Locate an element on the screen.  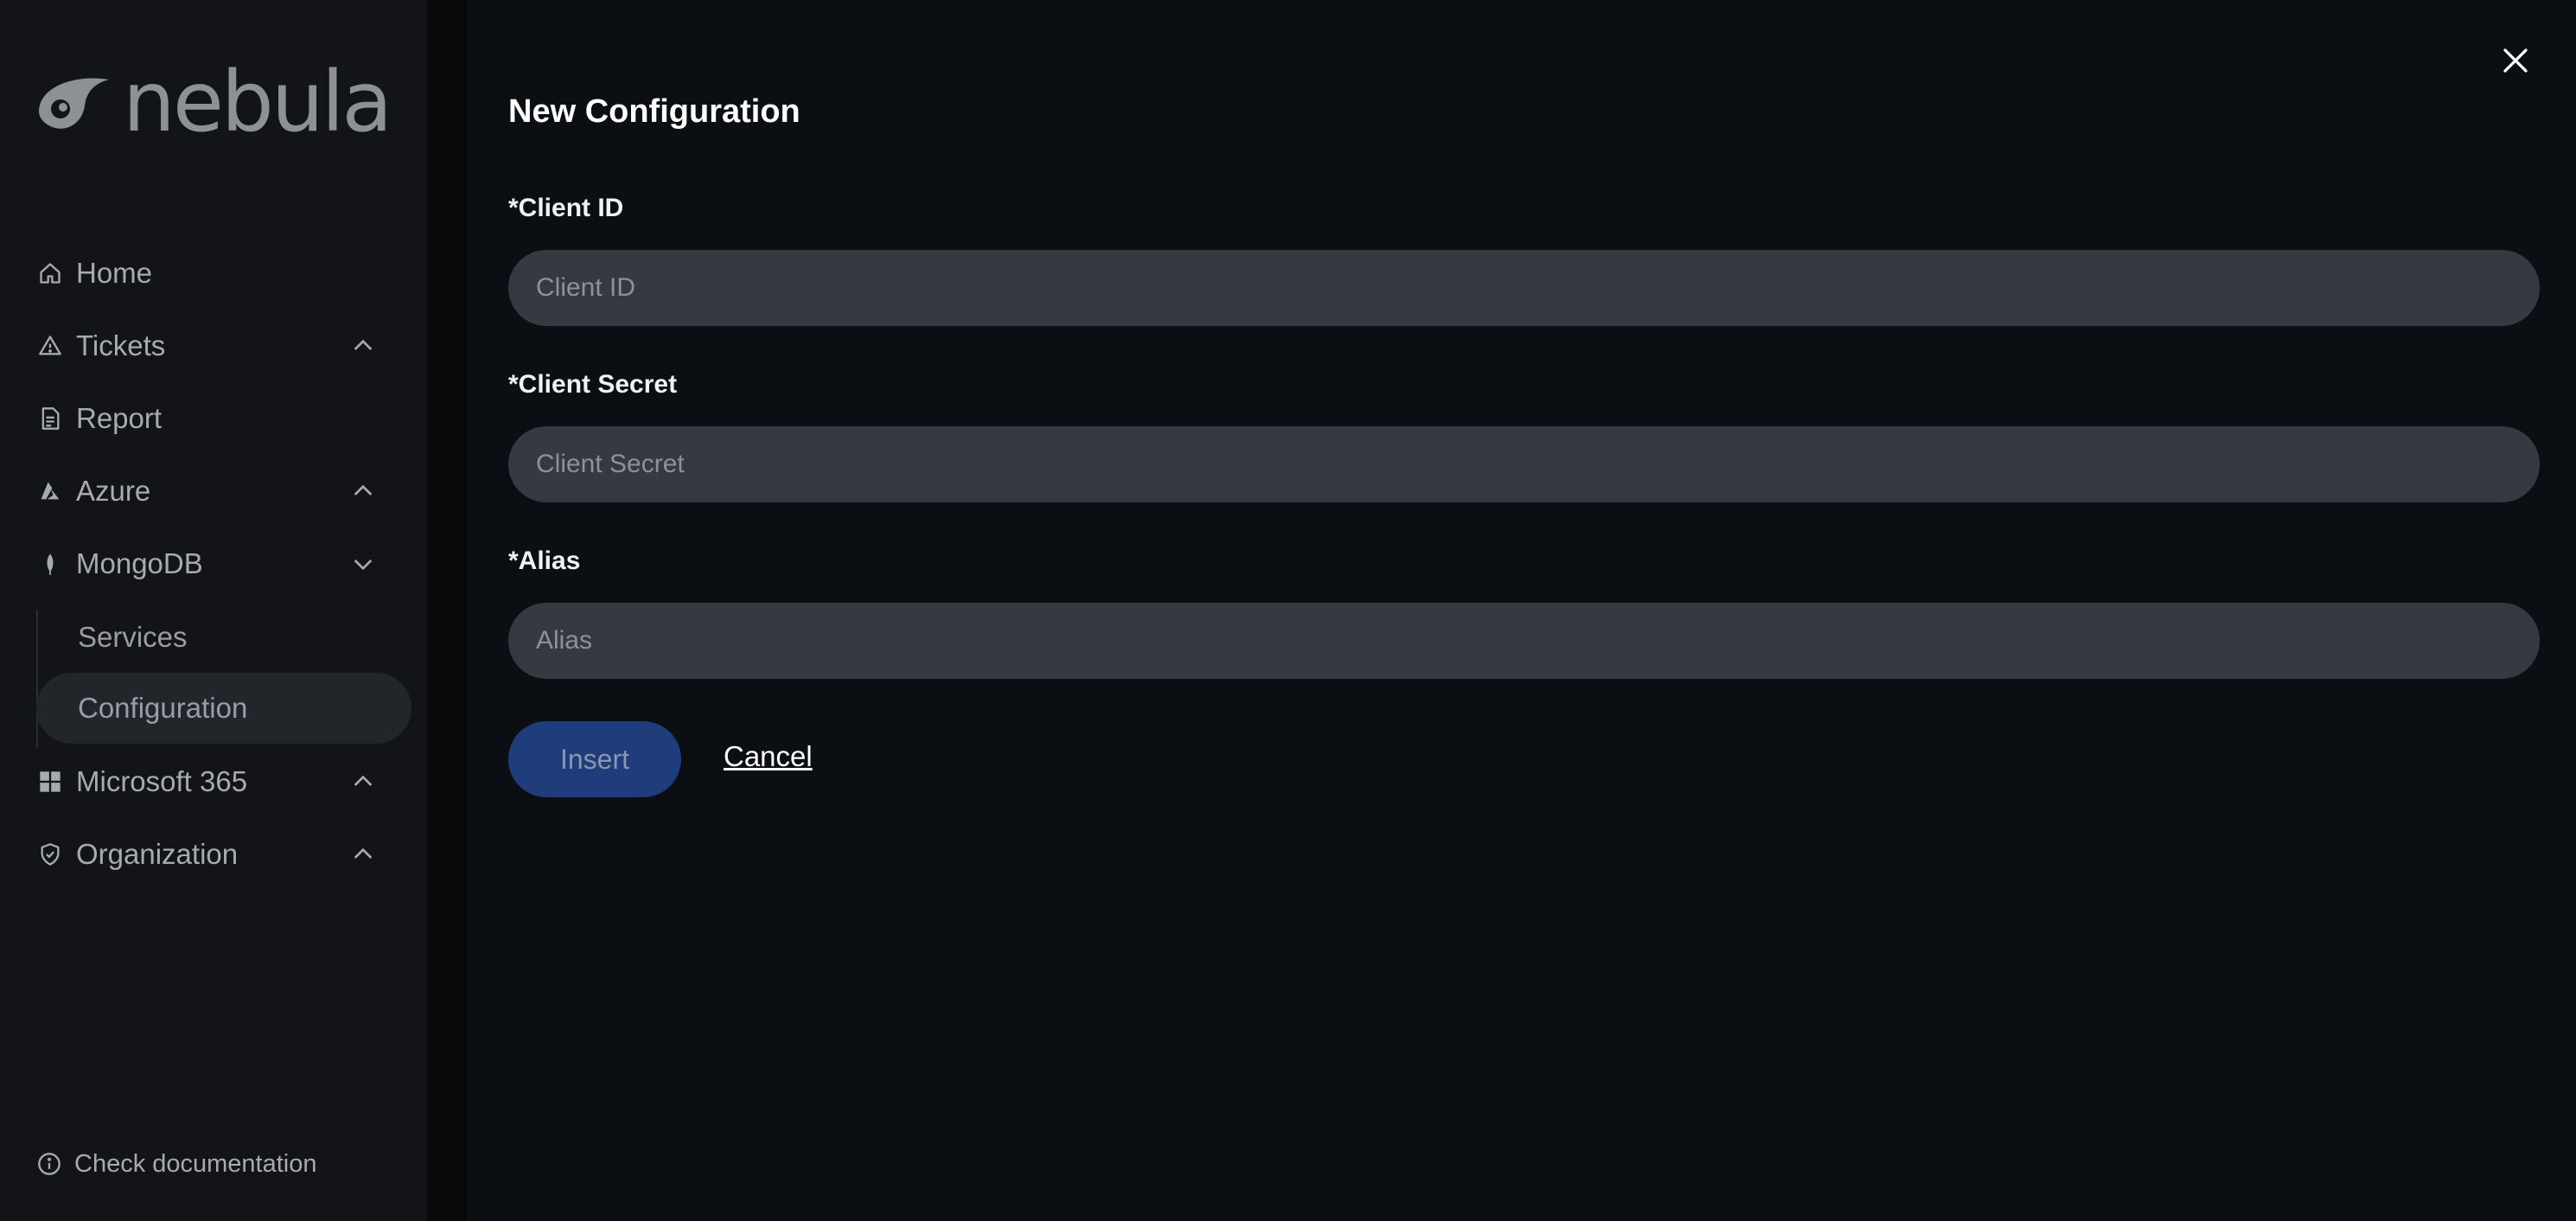
close-icon is located at coordinates (2515, 60).